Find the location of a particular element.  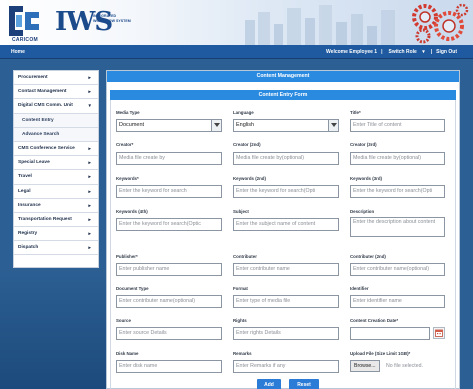

sidebar-item-digital-cms: Digital CMS Comm. Unit ▼ is located at coordinates (56, 106).